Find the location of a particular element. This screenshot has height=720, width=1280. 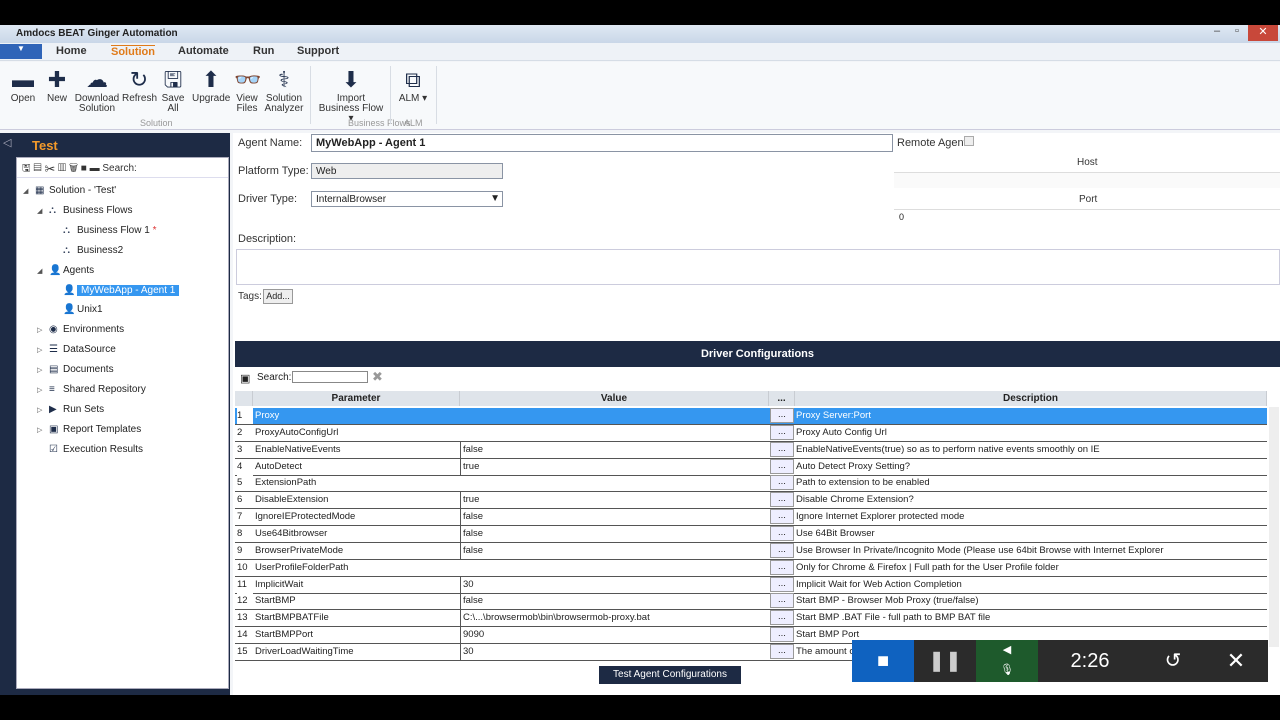

open-folder-icon: ▬ is located at coordinates (96, 168).